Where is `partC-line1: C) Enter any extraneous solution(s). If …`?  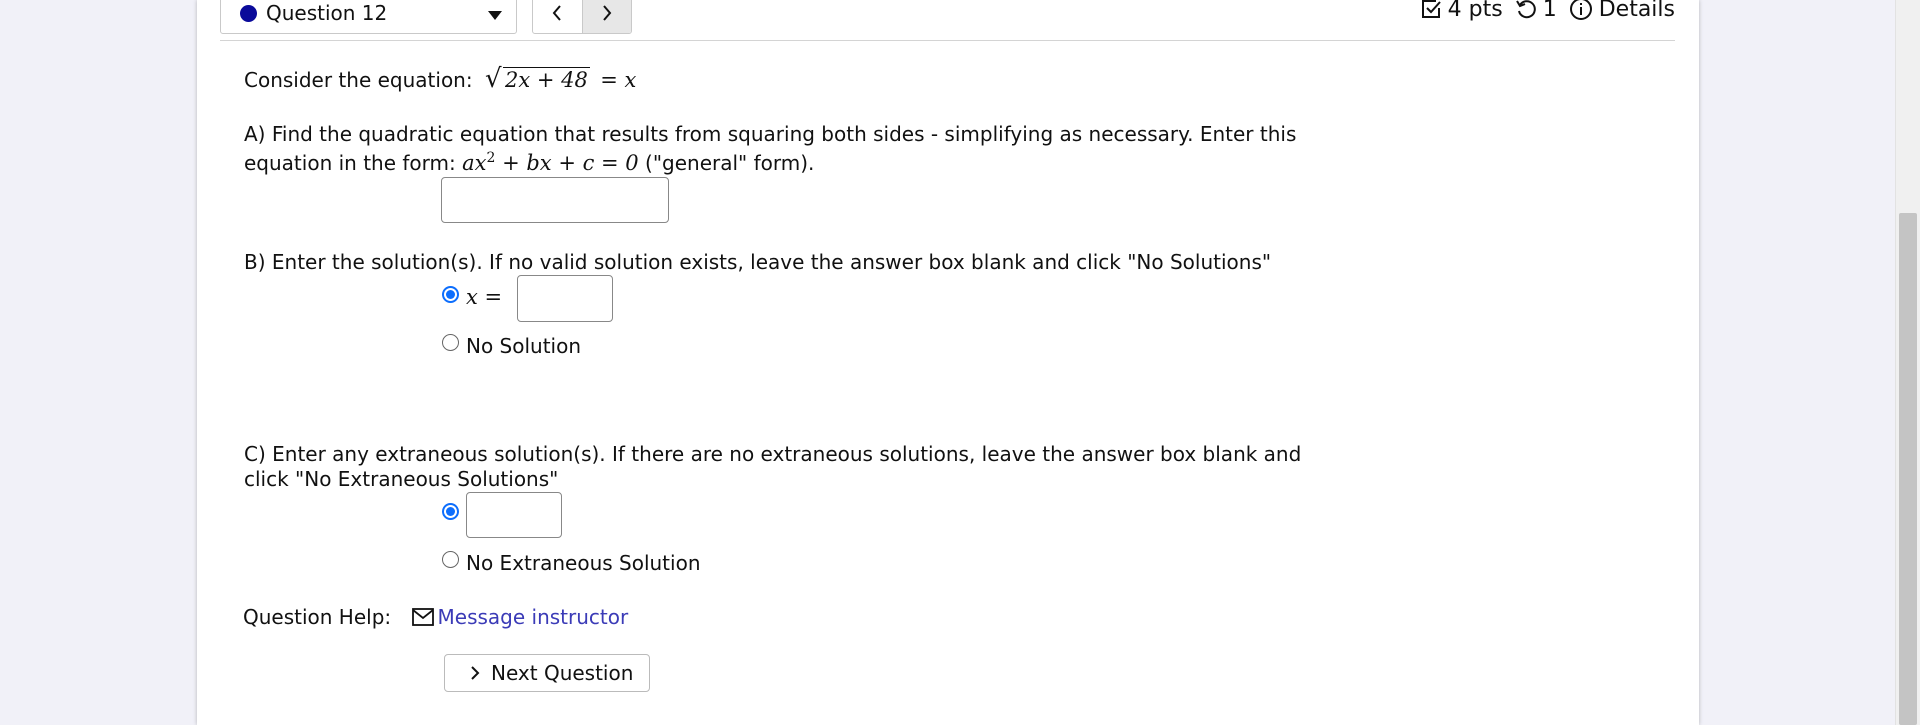 partC-line1: C) Enter any extraneous solution(s). If … is located at coordinates (773, 454).